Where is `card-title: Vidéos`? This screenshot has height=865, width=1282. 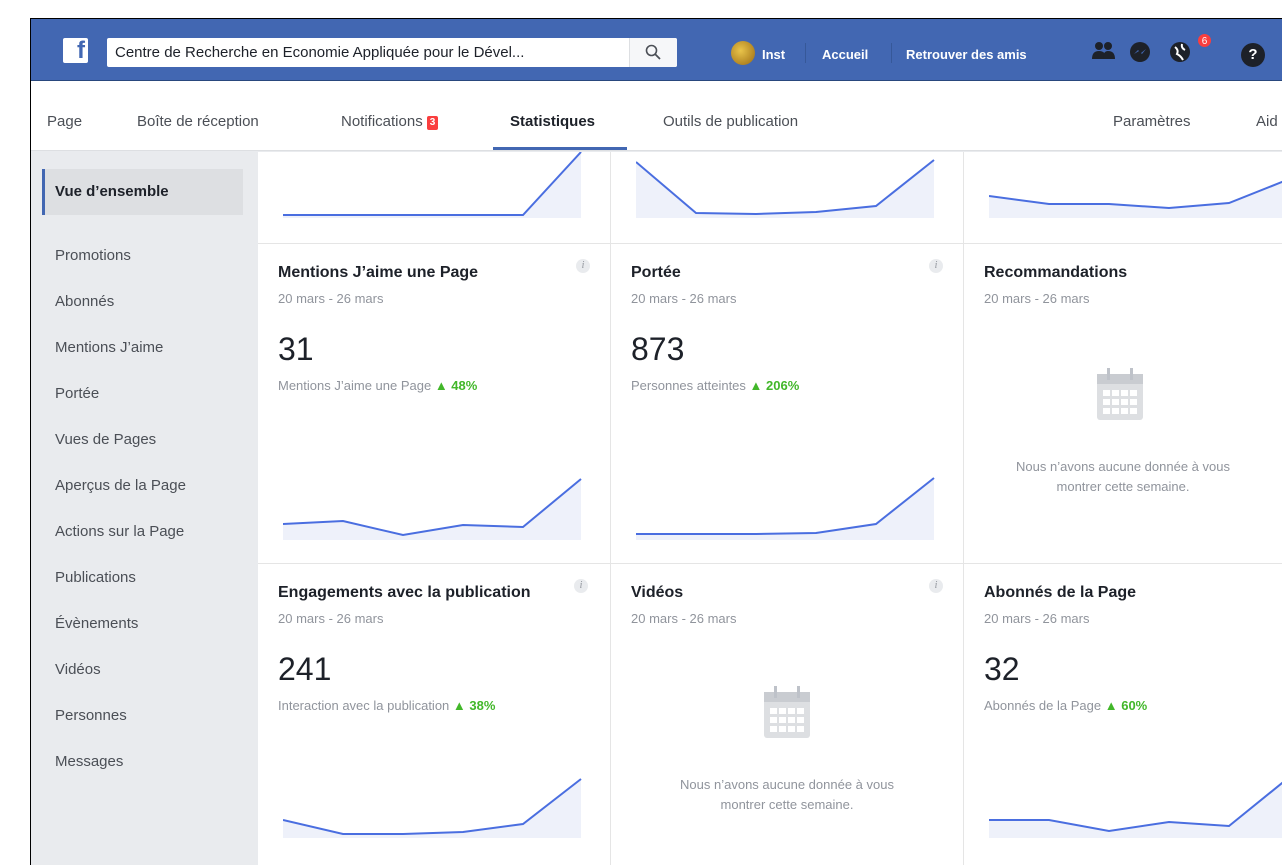
card-title: Vidéos is located at coordinates (657, 592).